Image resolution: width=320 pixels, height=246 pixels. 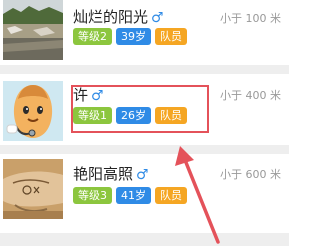 I want to click on landscape-photo-avatar, so click(x=33, y=30).